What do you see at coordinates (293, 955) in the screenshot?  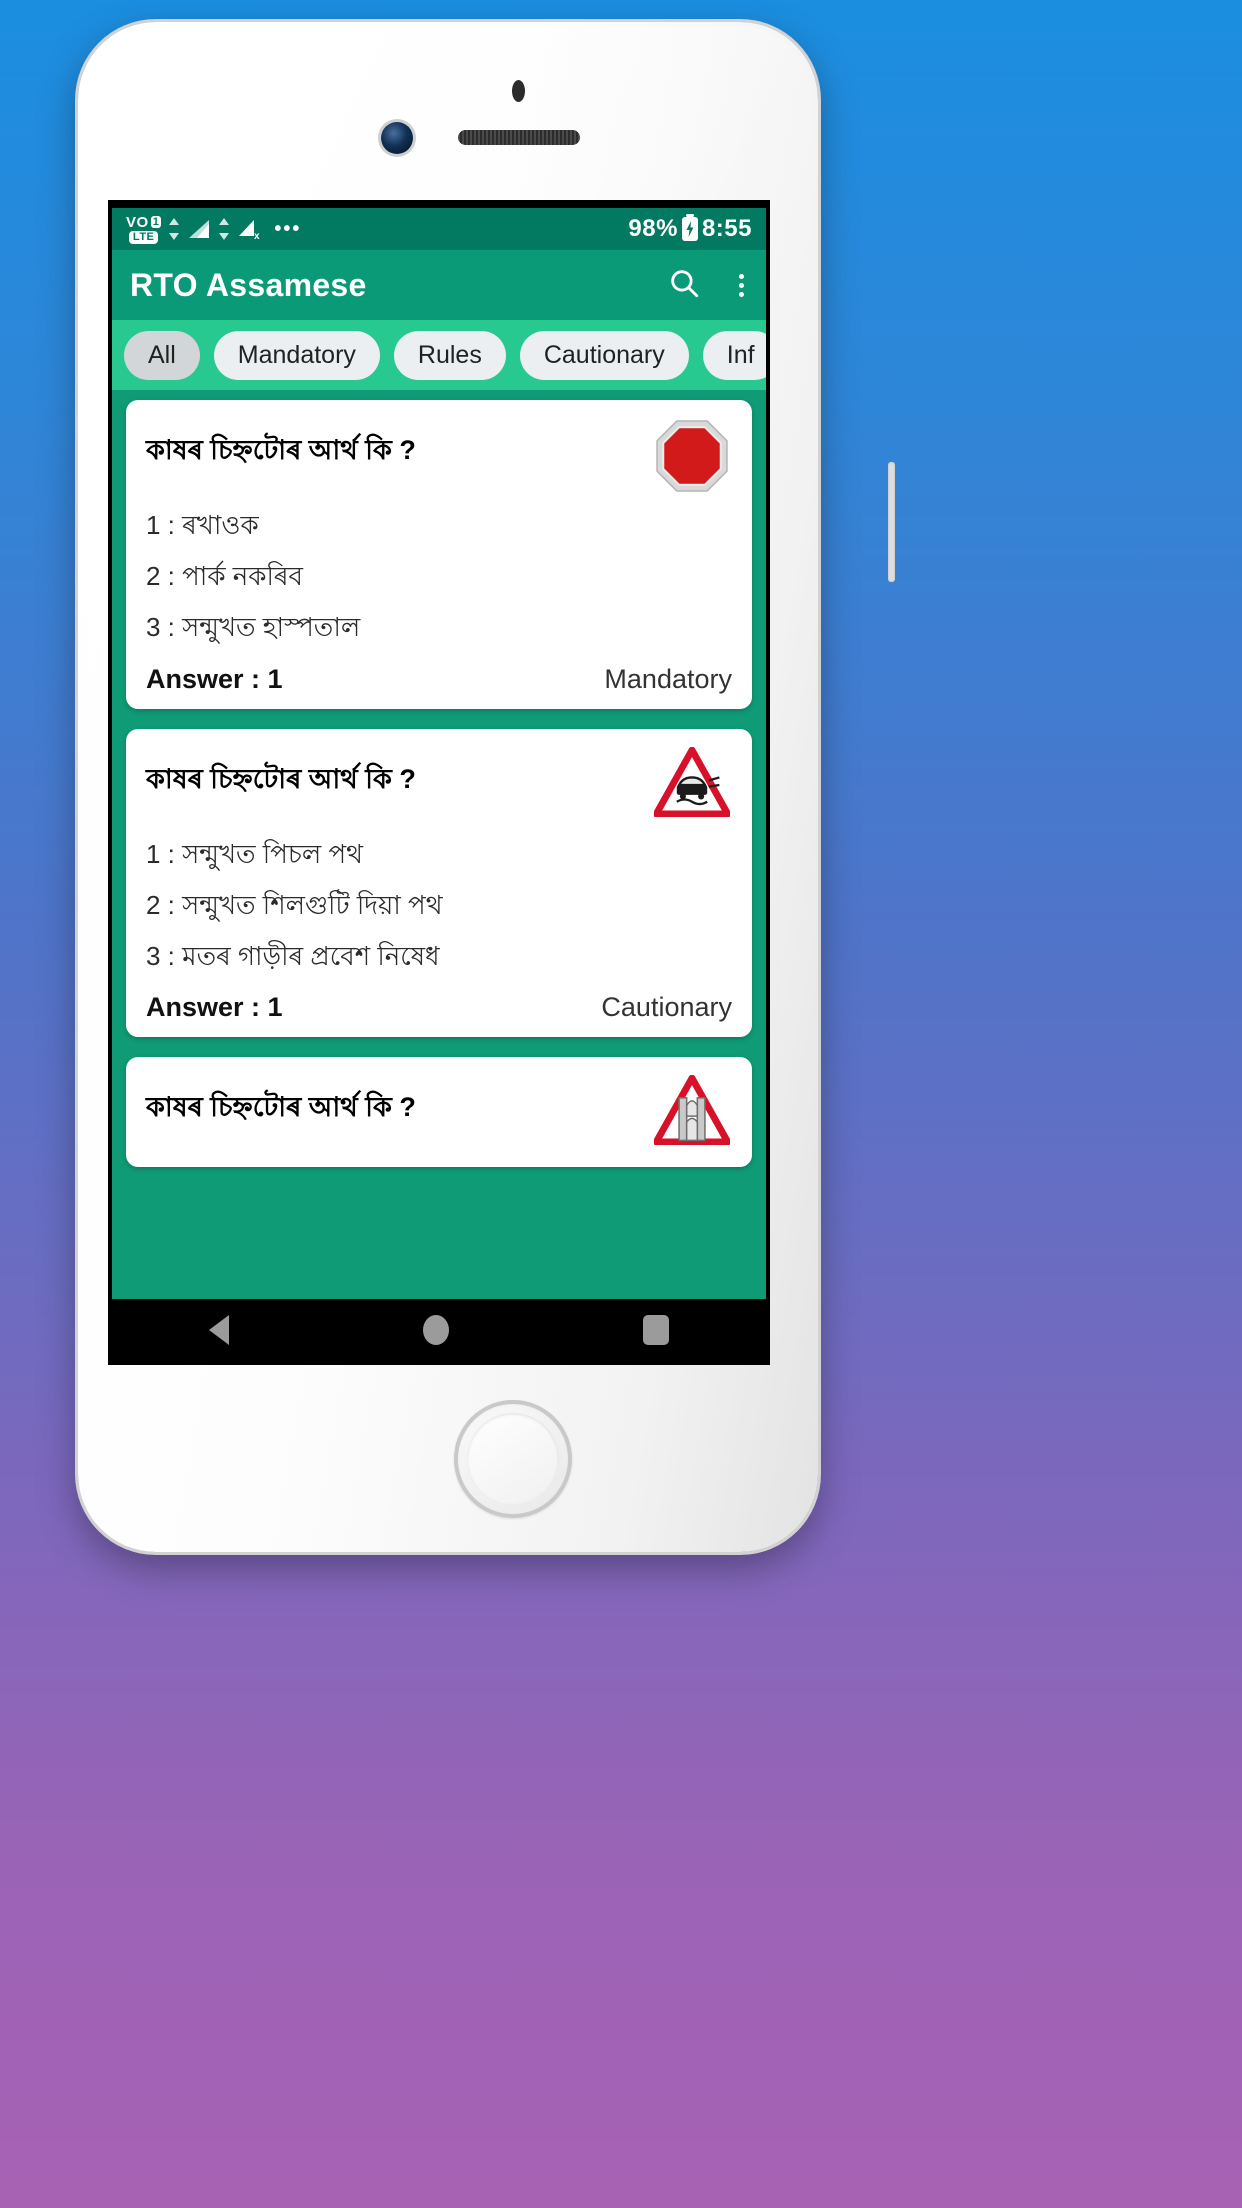 I see `option-3: 3 : মতৰ গাড়ীৰ প্ৰবেশ নিষেধ` at bounding box center [293, 955].